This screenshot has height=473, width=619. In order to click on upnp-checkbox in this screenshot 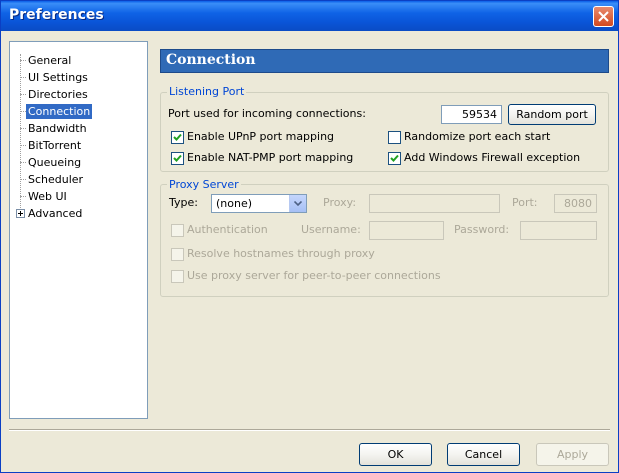, I will do `click(177, 137)`.